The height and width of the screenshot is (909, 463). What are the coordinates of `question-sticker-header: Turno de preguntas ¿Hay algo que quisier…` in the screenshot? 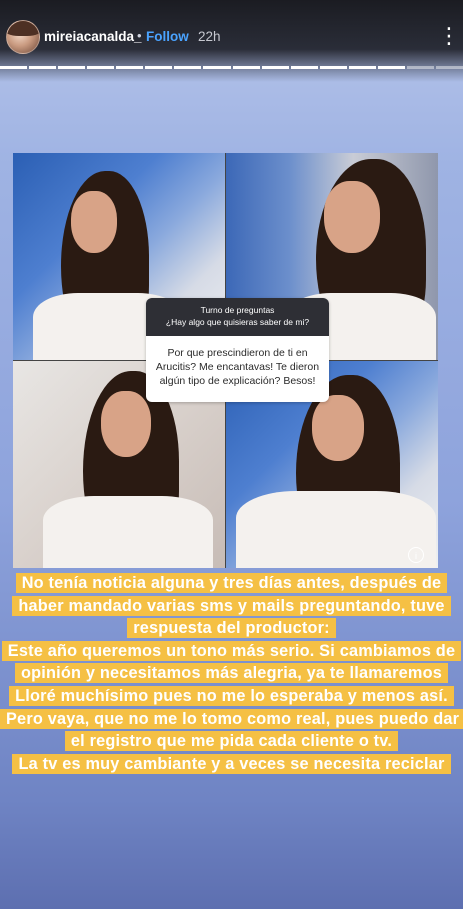 It's located at (237, 317).